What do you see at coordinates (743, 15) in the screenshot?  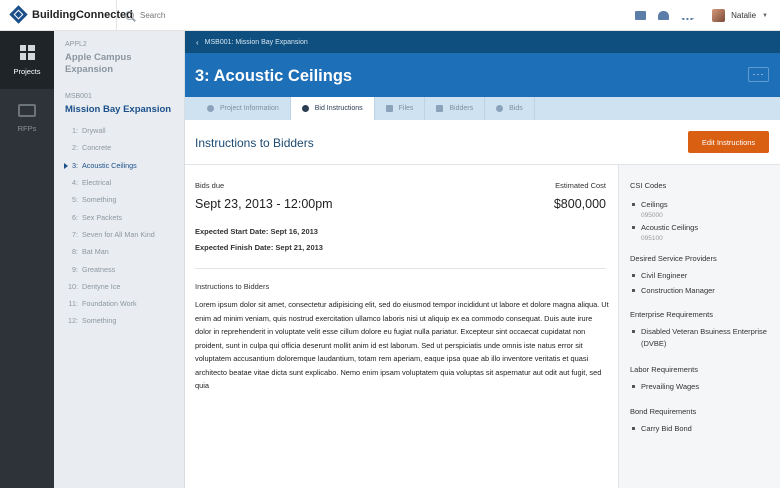 I see `user-name: Natalie` at bounding box center [743, 15].